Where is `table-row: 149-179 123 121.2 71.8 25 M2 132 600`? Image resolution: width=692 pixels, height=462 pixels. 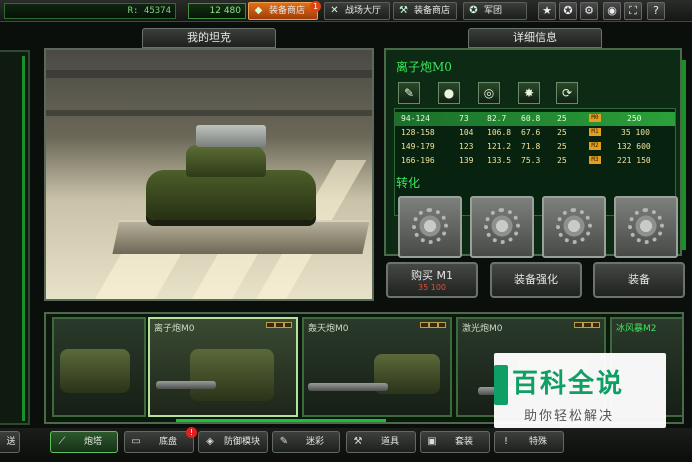
table-row: 149-179 123 121.2 71.8 25 M2 132 600 is located at coordinates (535, 147).